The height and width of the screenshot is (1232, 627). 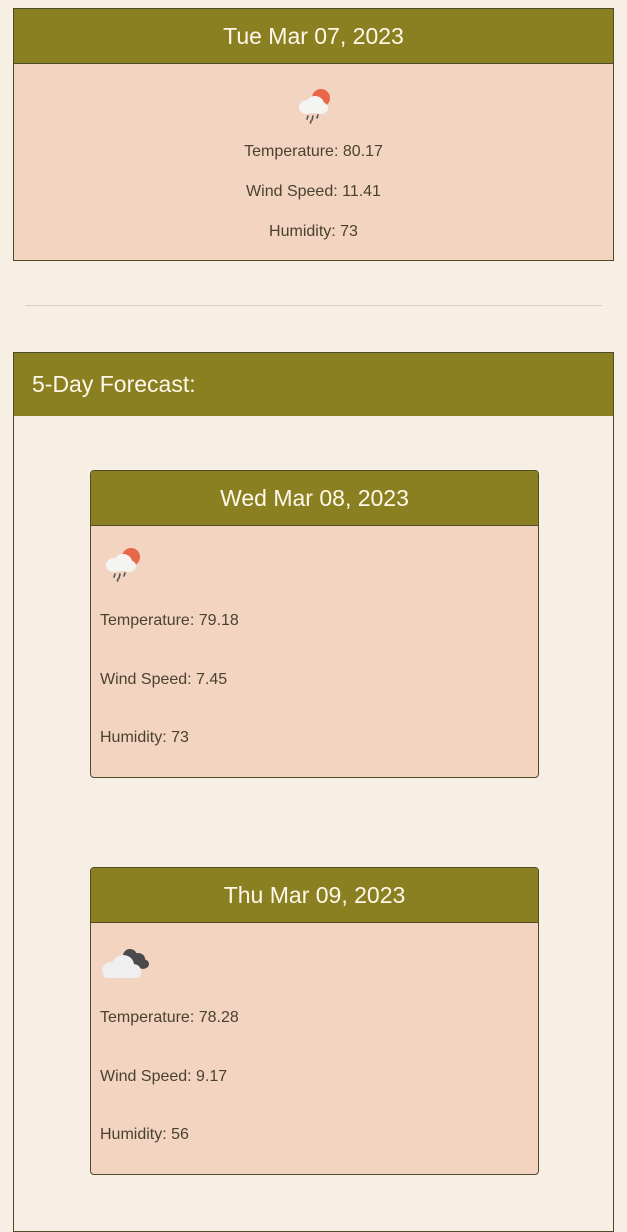 I want to click on current-temperature: Temperature: 80.17, so click(x=313, y=151).